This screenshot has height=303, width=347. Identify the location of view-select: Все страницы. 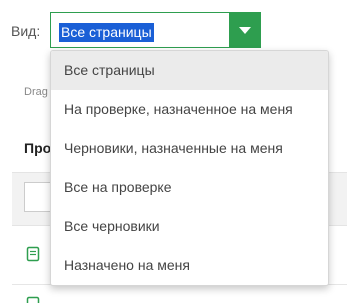
(155, 30).